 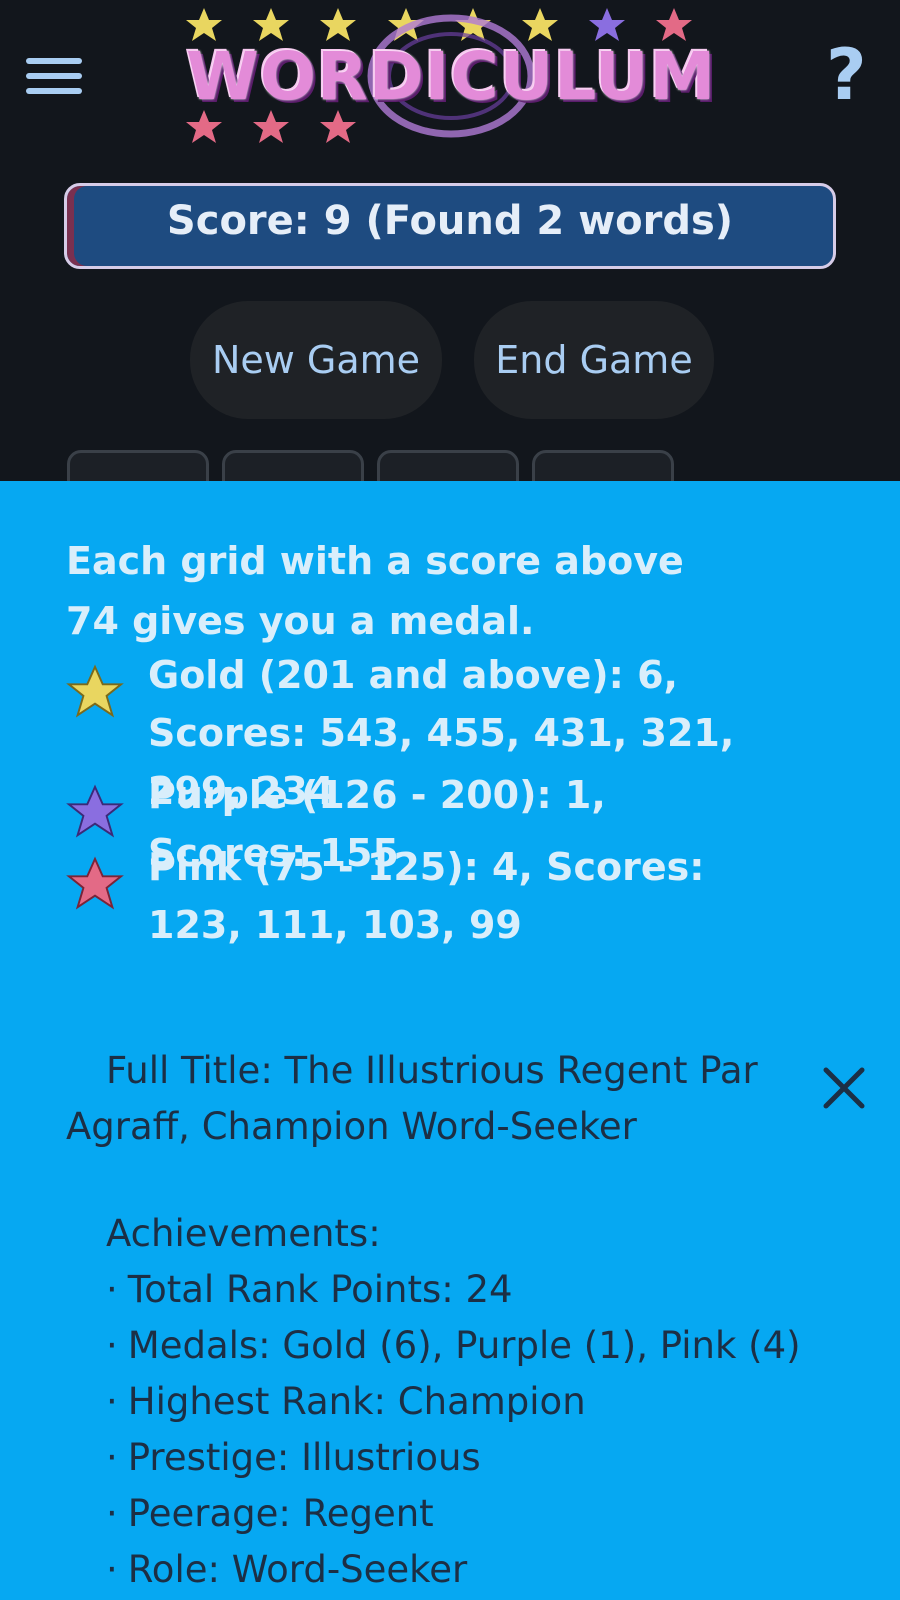 I want to click on logo-text: WORDICULUM, so click(x=451, y=76).